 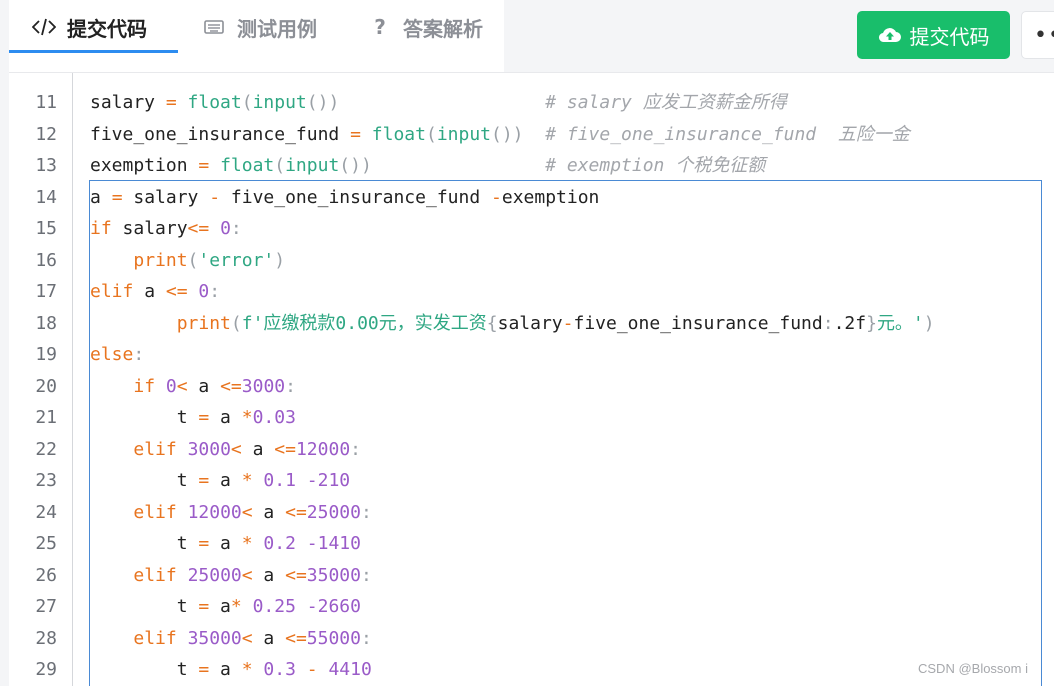 I want to click on code-token: <=, so click(x=198, y=228).